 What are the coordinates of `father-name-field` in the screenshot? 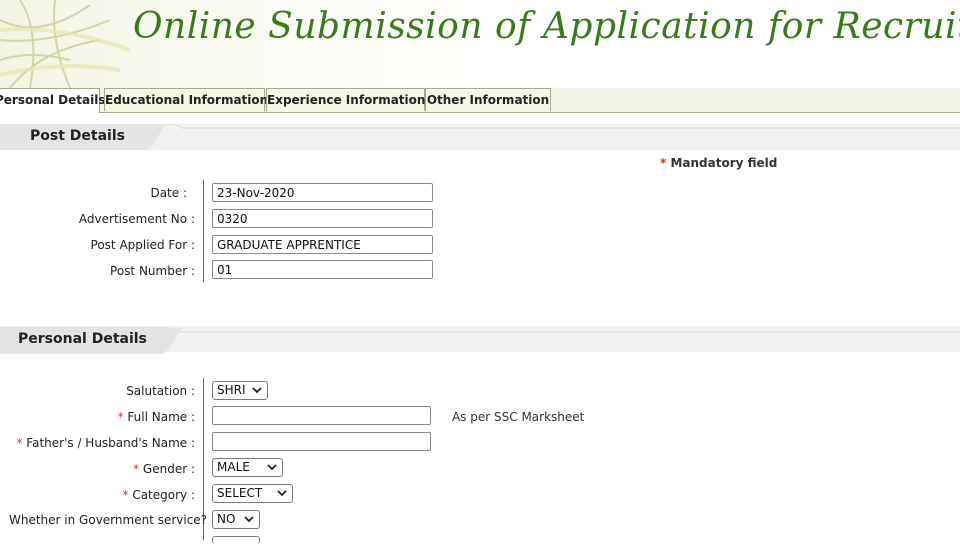 It's located at (321, 441).